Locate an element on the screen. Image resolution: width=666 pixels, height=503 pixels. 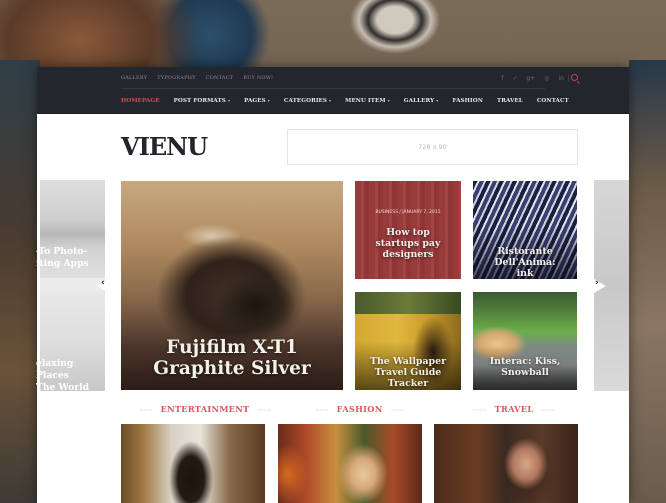
pinterest-icon: ◎ is located at coordinates (546, 78).